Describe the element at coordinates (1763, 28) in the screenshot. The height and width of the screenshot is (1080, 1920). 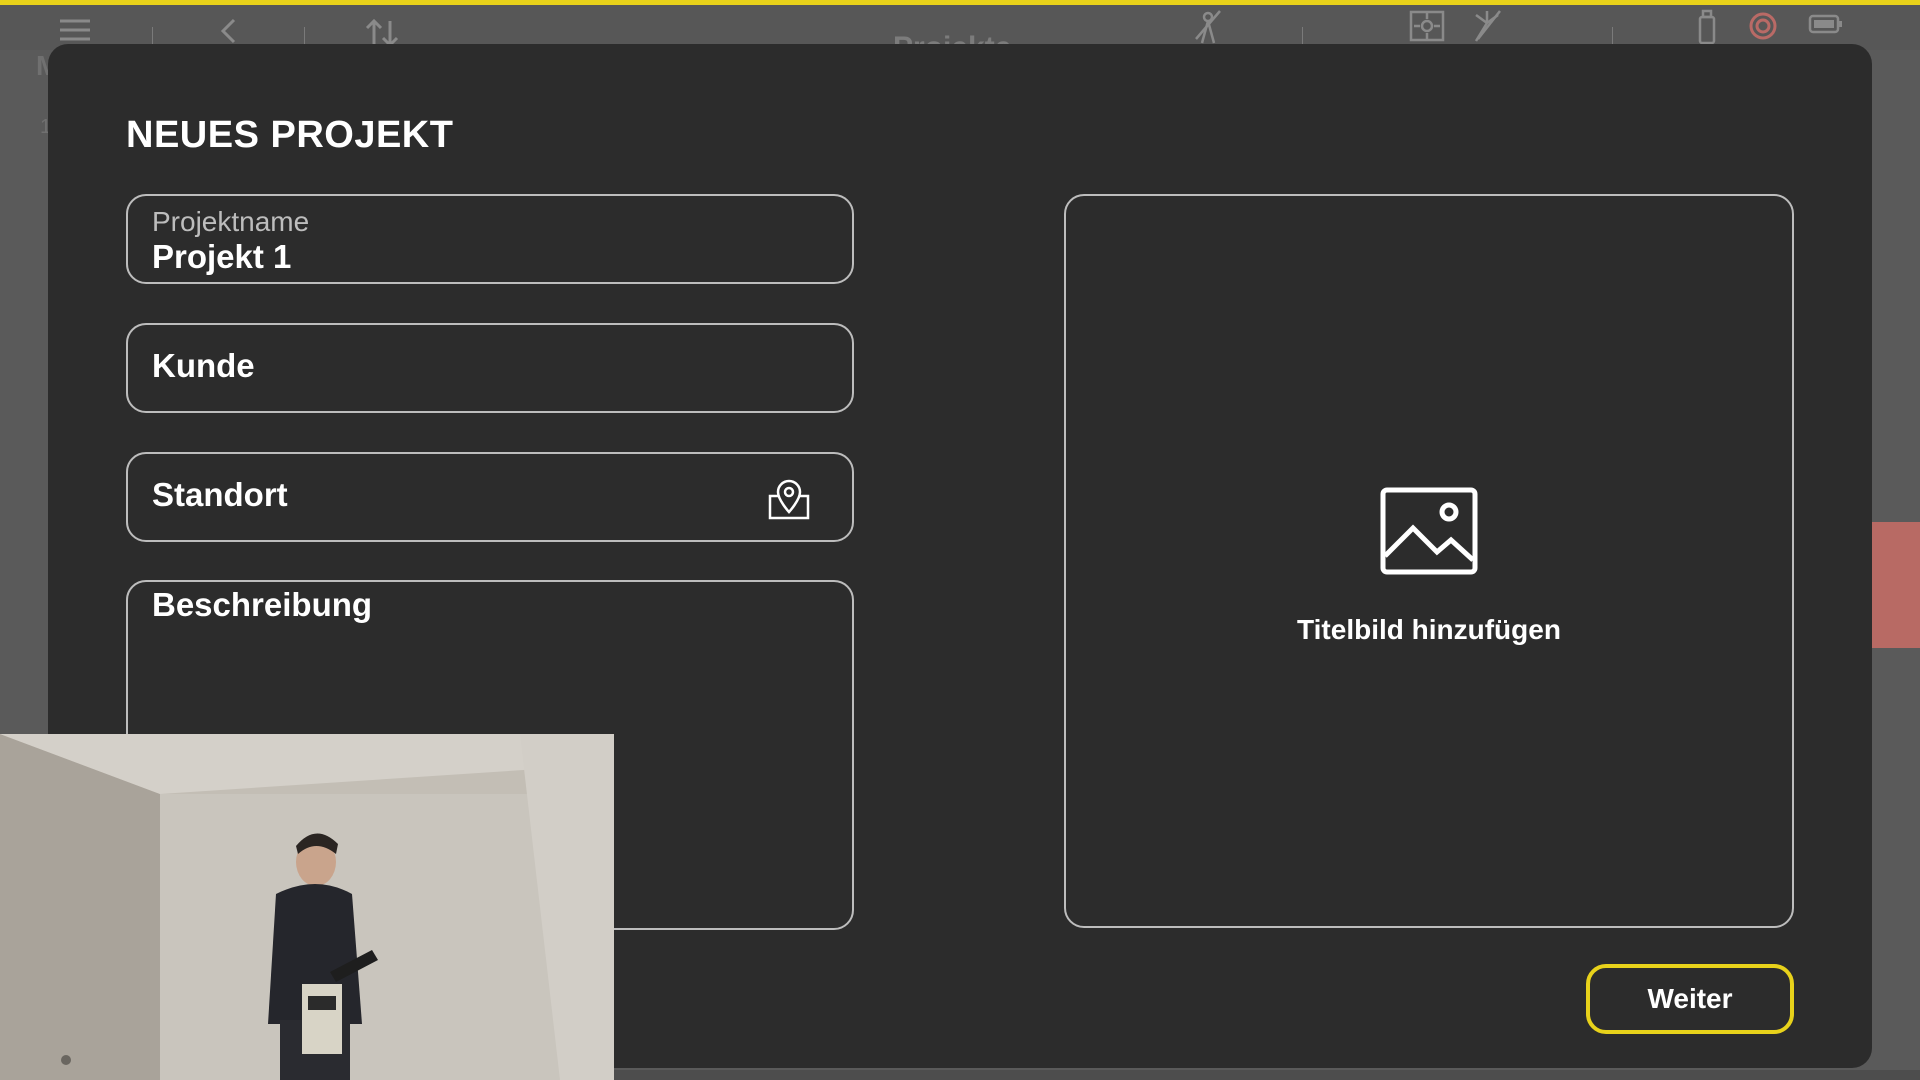
I see `record-icon` at that location.